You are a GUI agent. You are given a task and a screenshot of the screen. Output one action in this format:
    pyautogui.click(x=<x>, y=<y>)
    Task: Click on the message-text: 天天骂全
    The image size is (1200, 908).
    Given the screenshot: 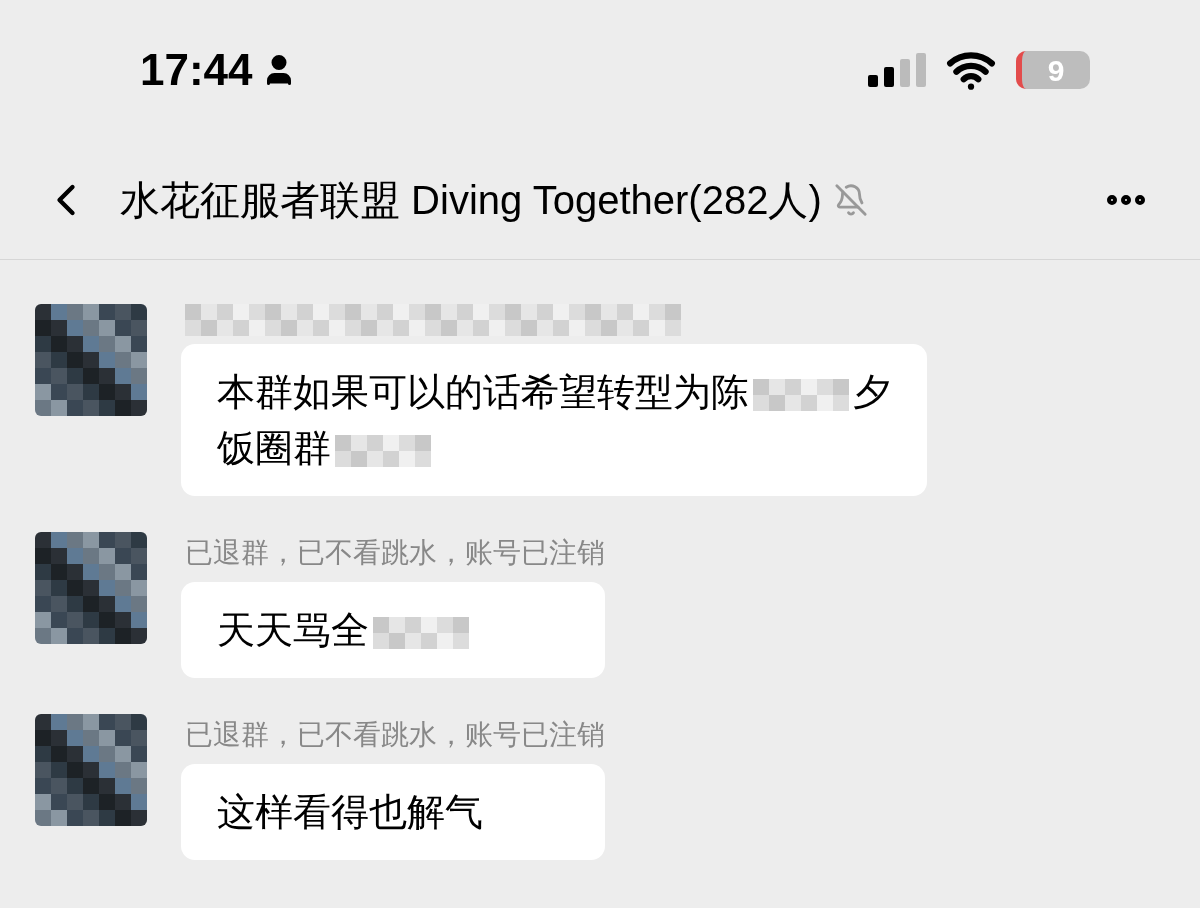 What is the action you would take?
    pyautogui.click(x=293, y=630)
    